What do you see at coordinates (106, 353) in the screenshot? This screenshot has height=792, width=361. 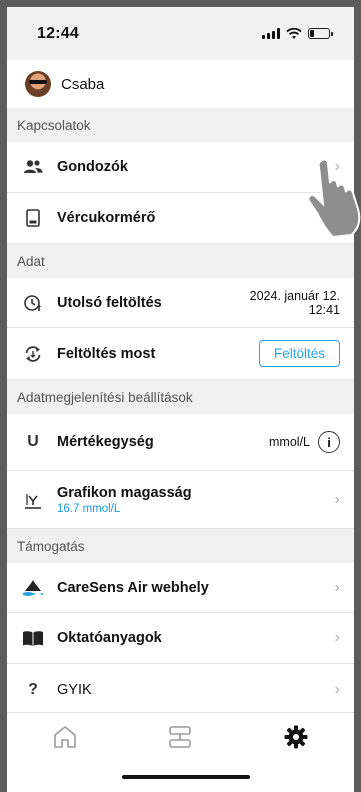 I see `row-label: Feltöltés most` at bounding box center [106, 353].